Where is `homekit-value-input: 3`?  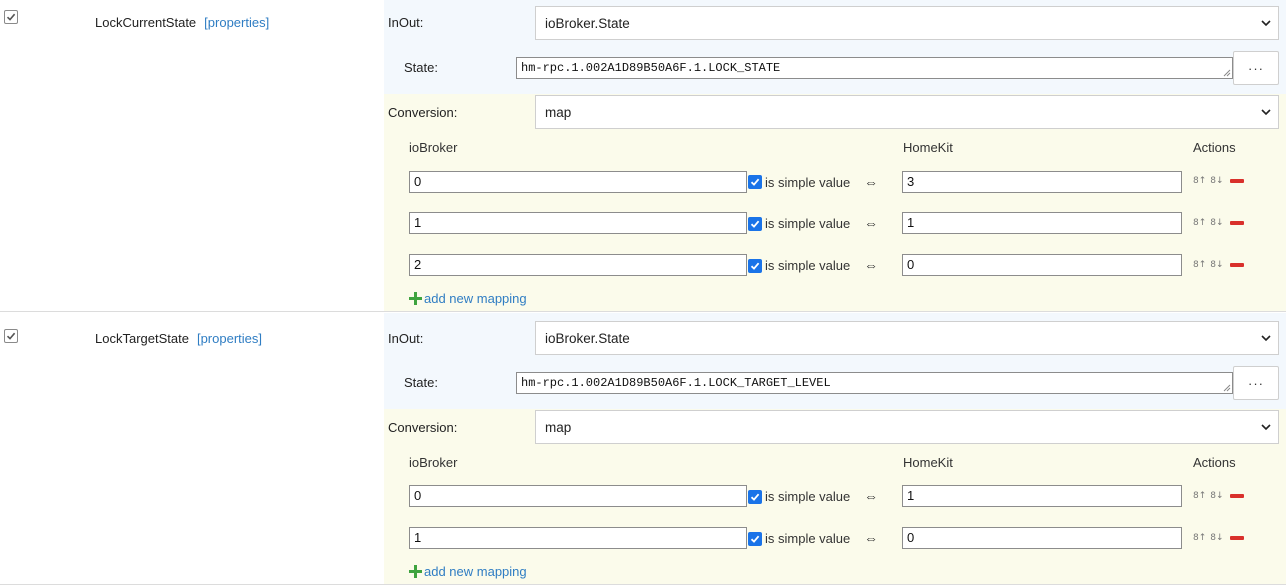
homekit-value-input: 3 is located at coordinates (1042, 182).